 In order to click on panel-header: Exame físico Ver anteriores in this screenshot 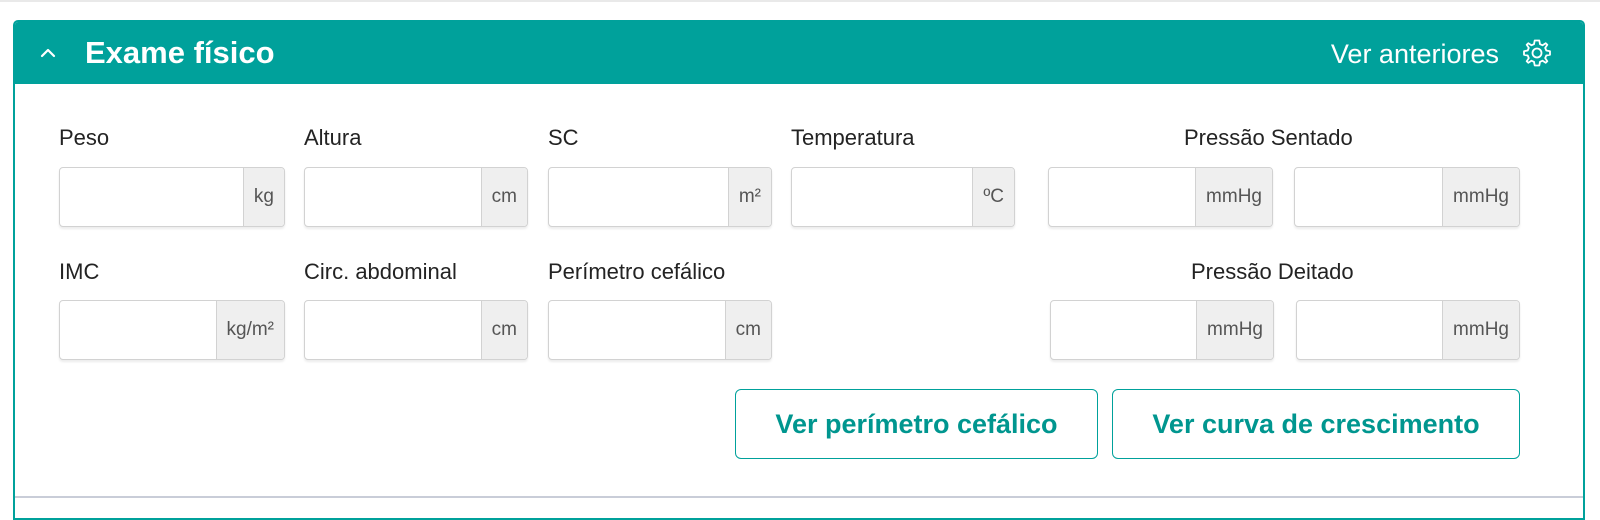, I will do `click(799, 53)`.